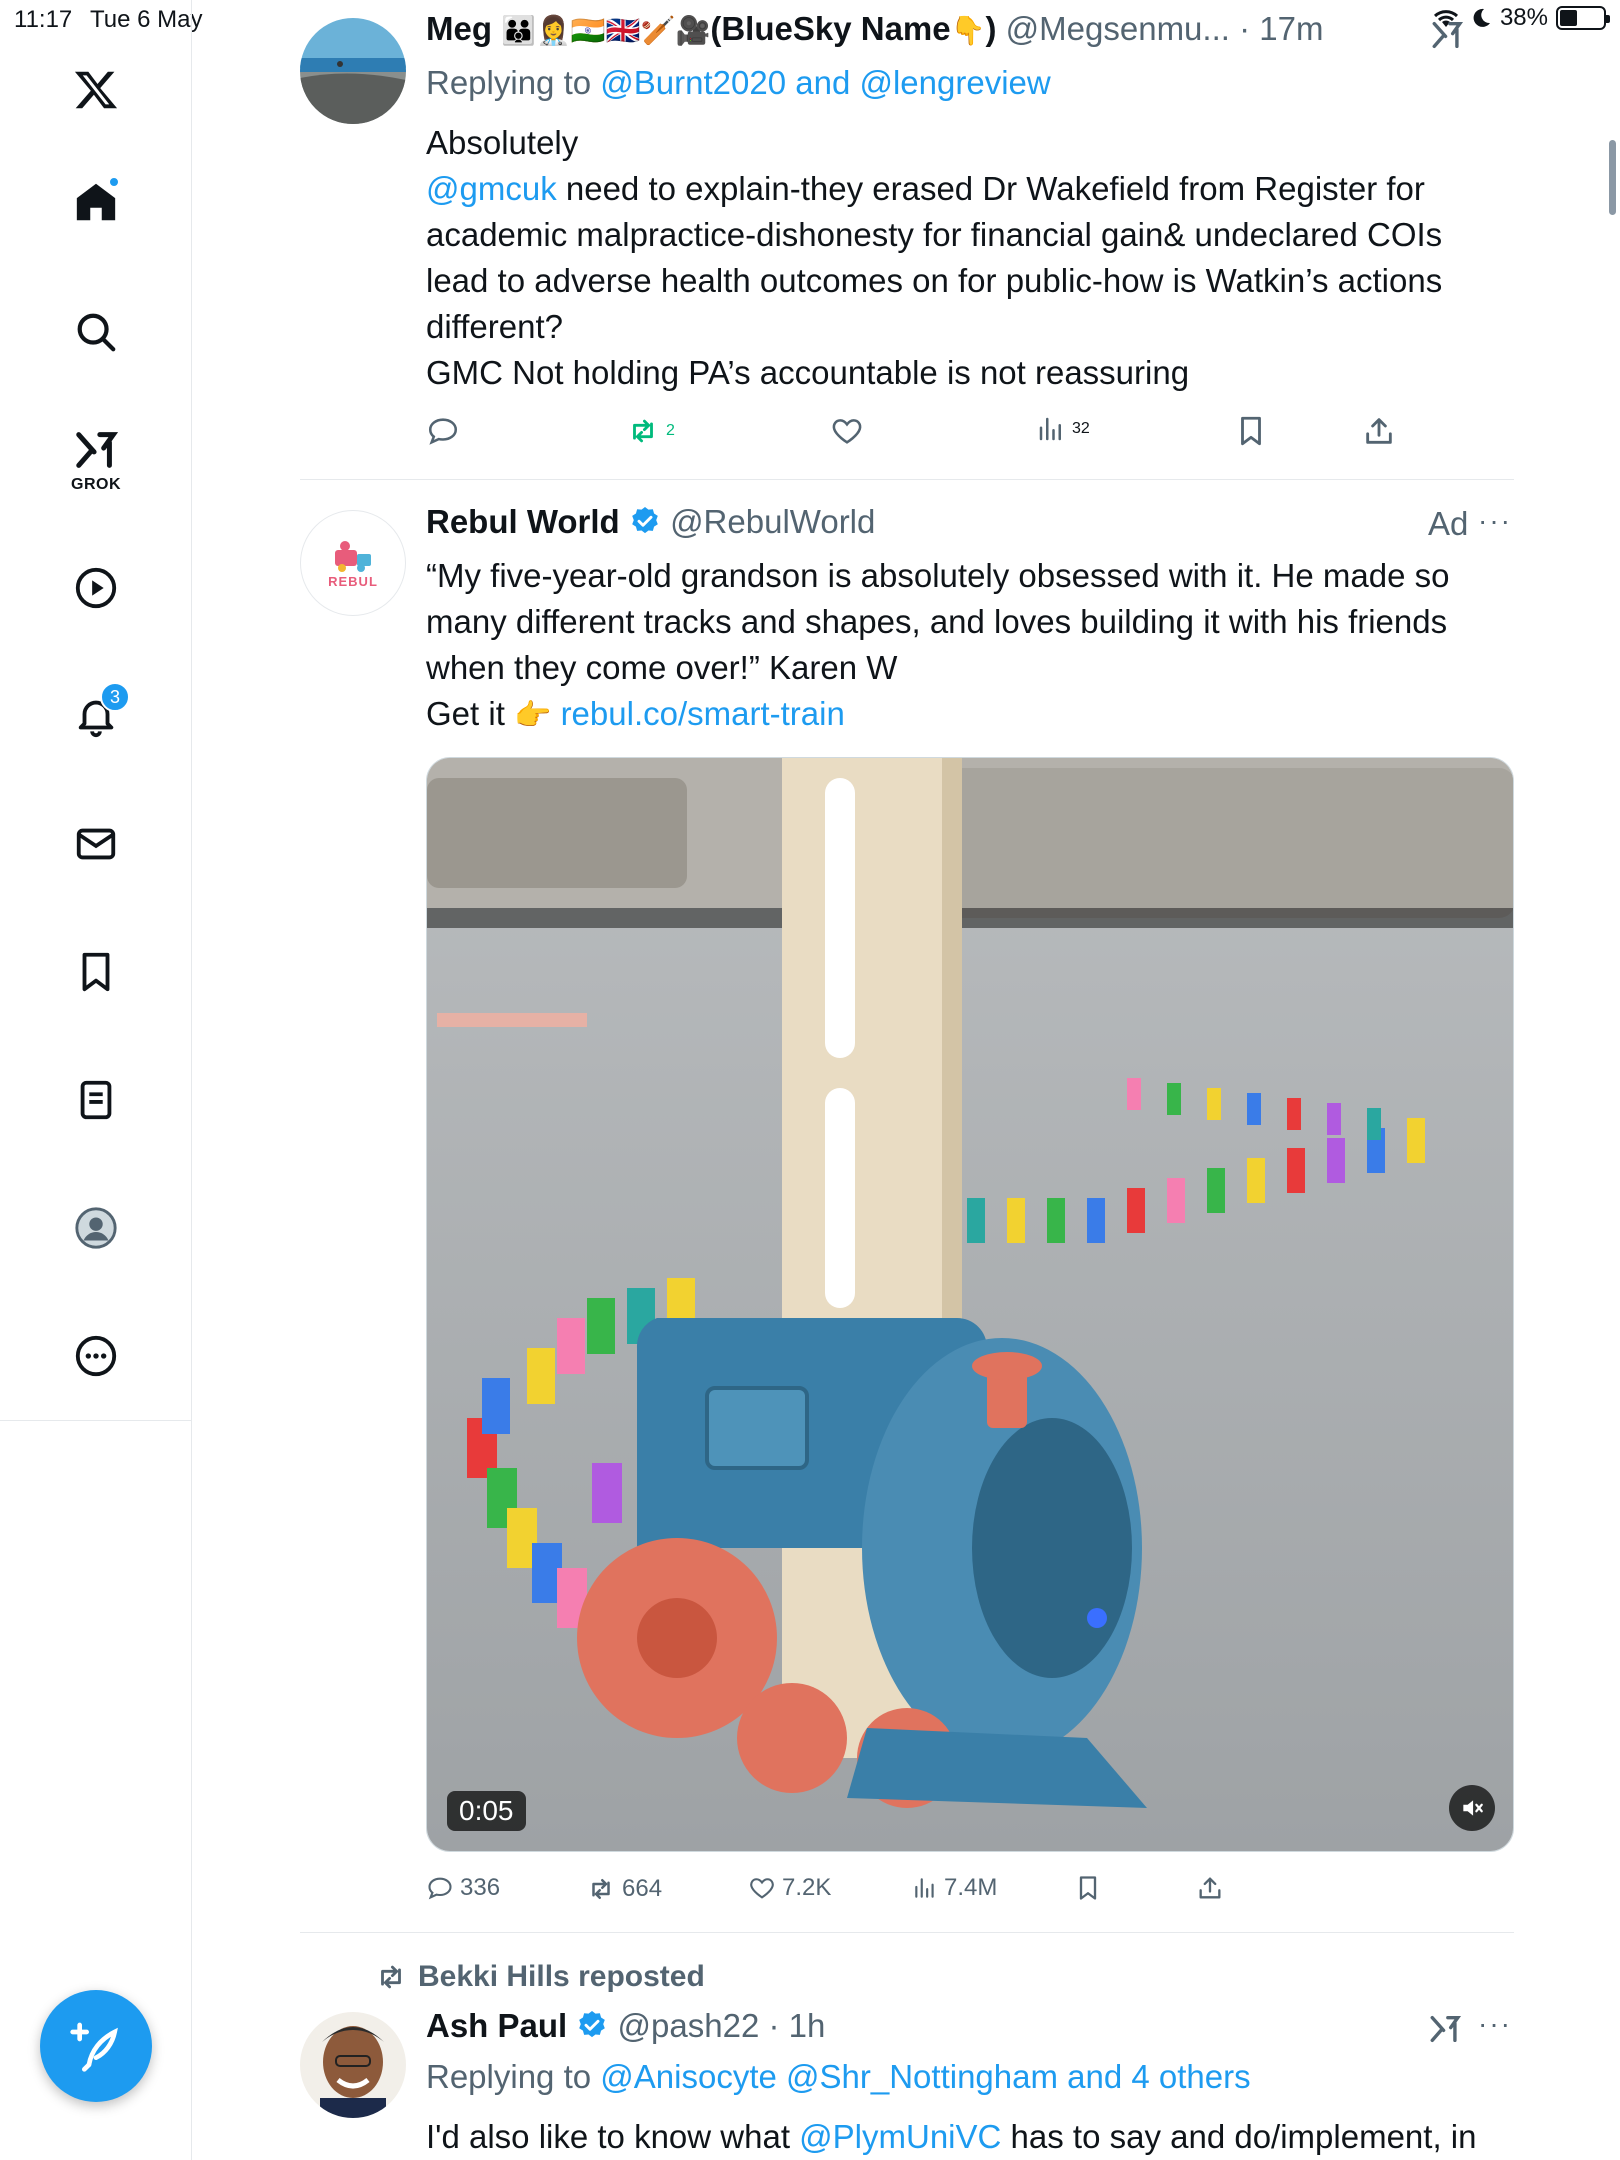  I want to click on mention-plymunivc: @PlymUniVC, so click(900, 2136).